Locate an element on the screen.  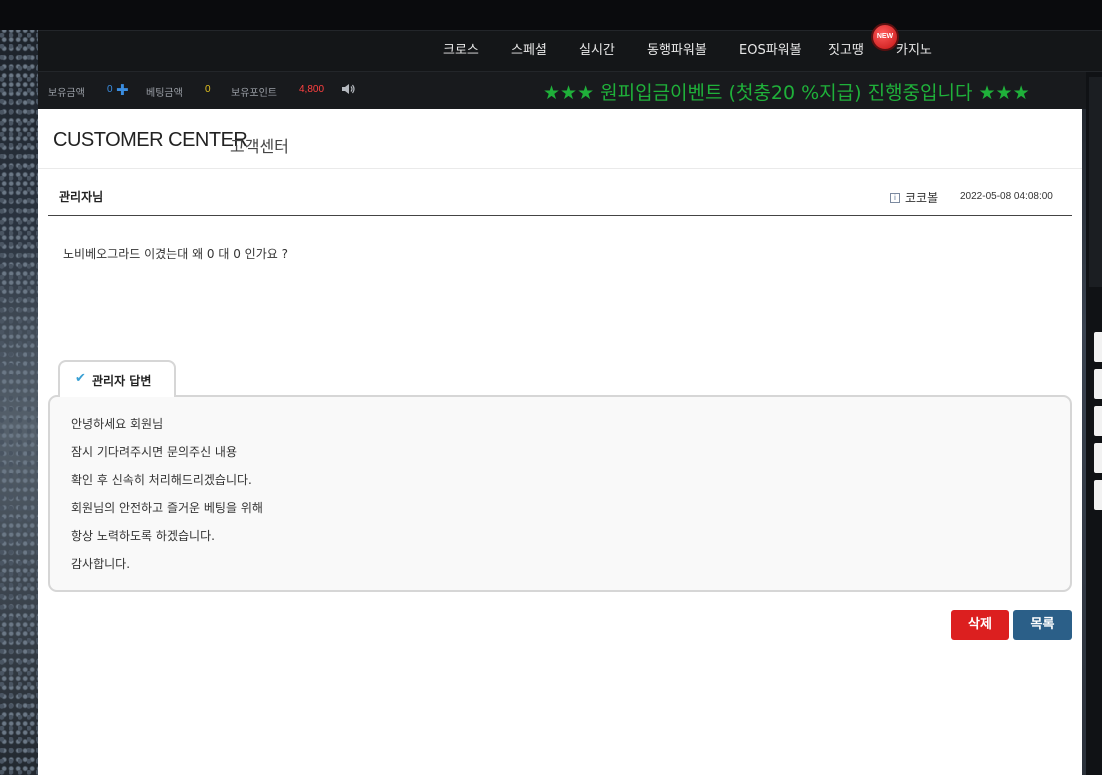
right-side-panel is located at coordinates (1094, 423).